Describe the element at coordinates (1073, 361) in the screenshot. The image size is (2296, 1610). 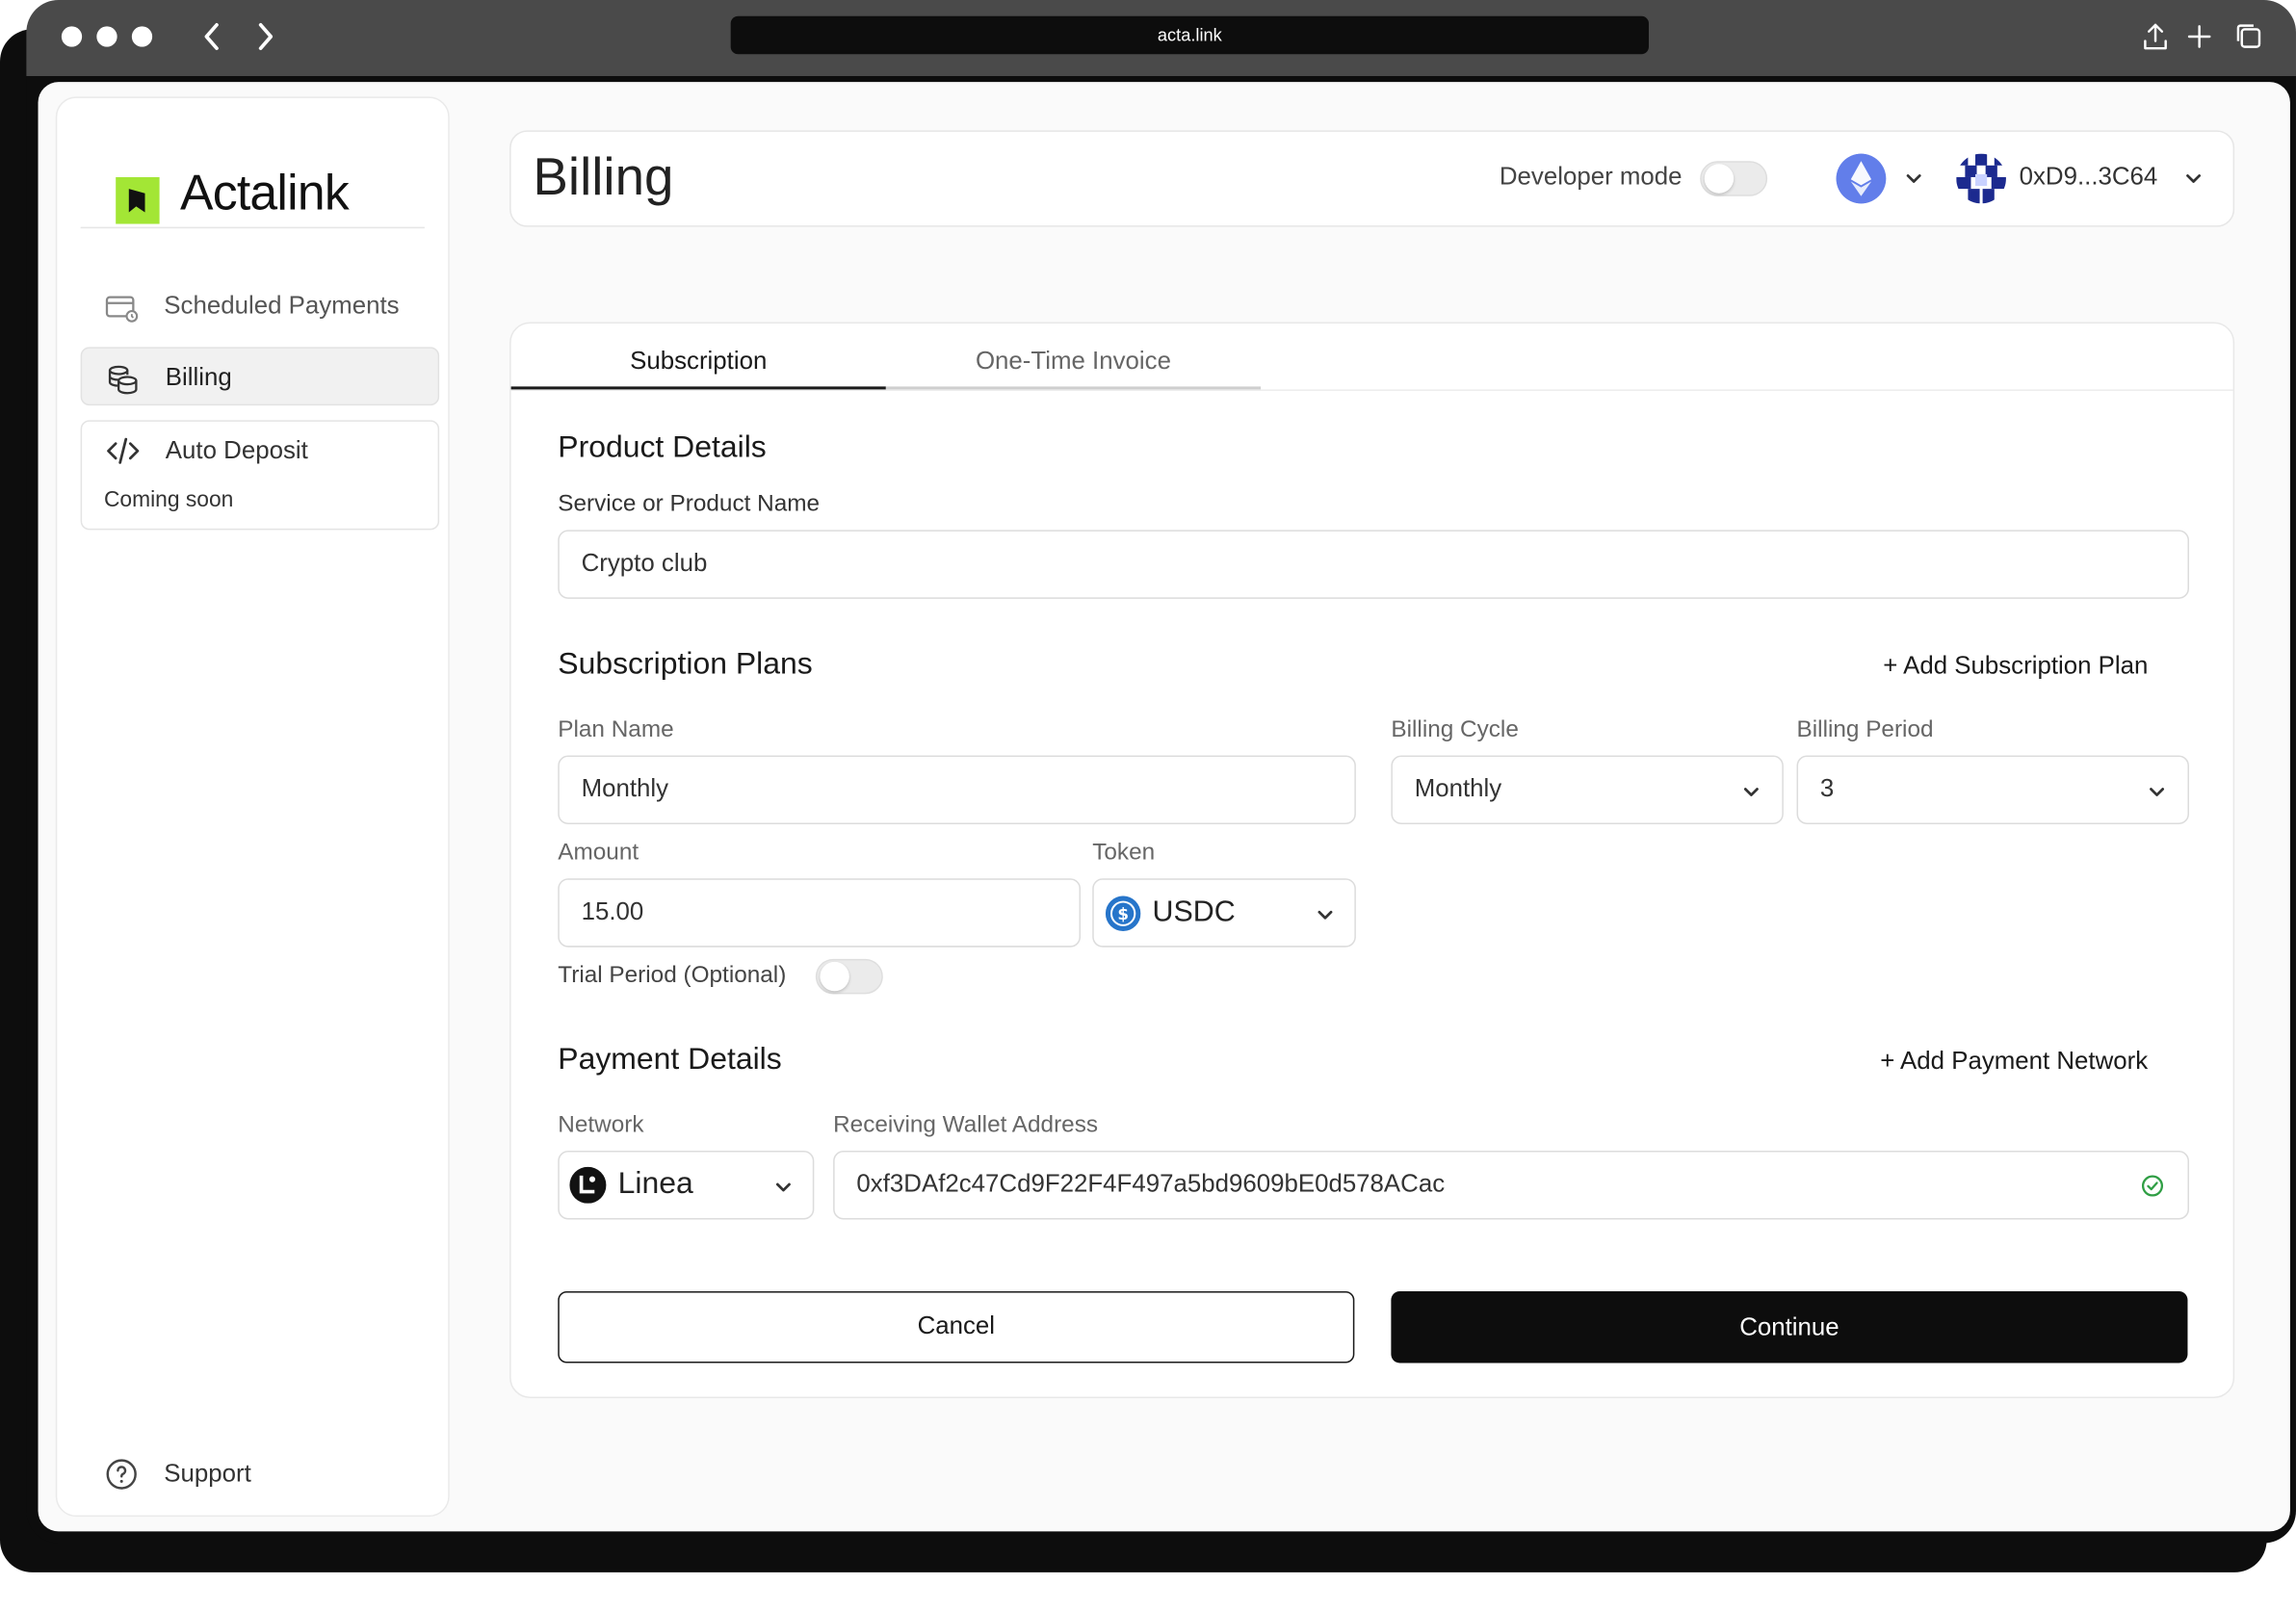
I see `tab-one-time-invoice: One-Time Invoice` at that location.